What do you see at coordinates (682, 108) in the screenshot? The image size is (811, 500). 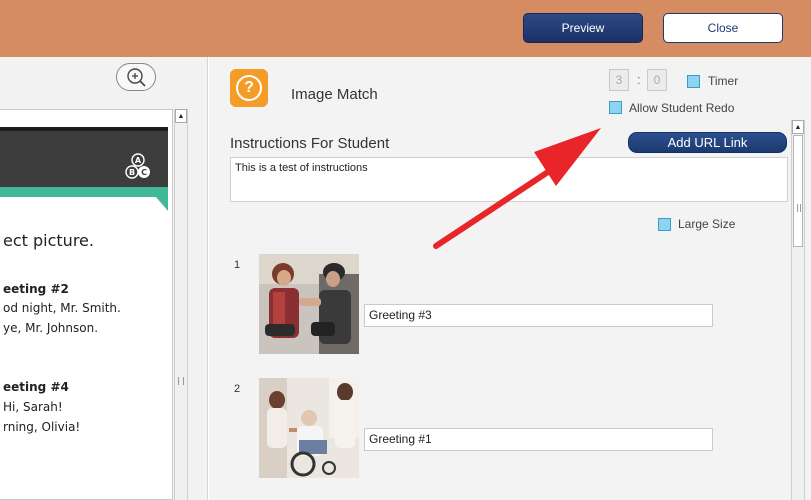 I see `allow-student-redo-label: Allow Student Redo` at bounding box center [682, 108].